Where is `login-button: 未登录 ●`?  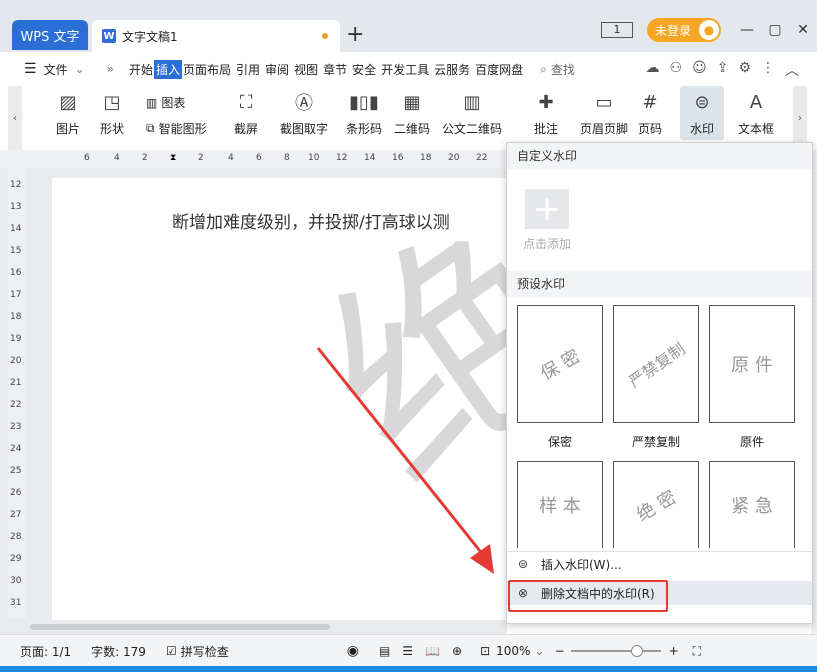 login-button: 未登录 ● is located at coordinates (683, 30).